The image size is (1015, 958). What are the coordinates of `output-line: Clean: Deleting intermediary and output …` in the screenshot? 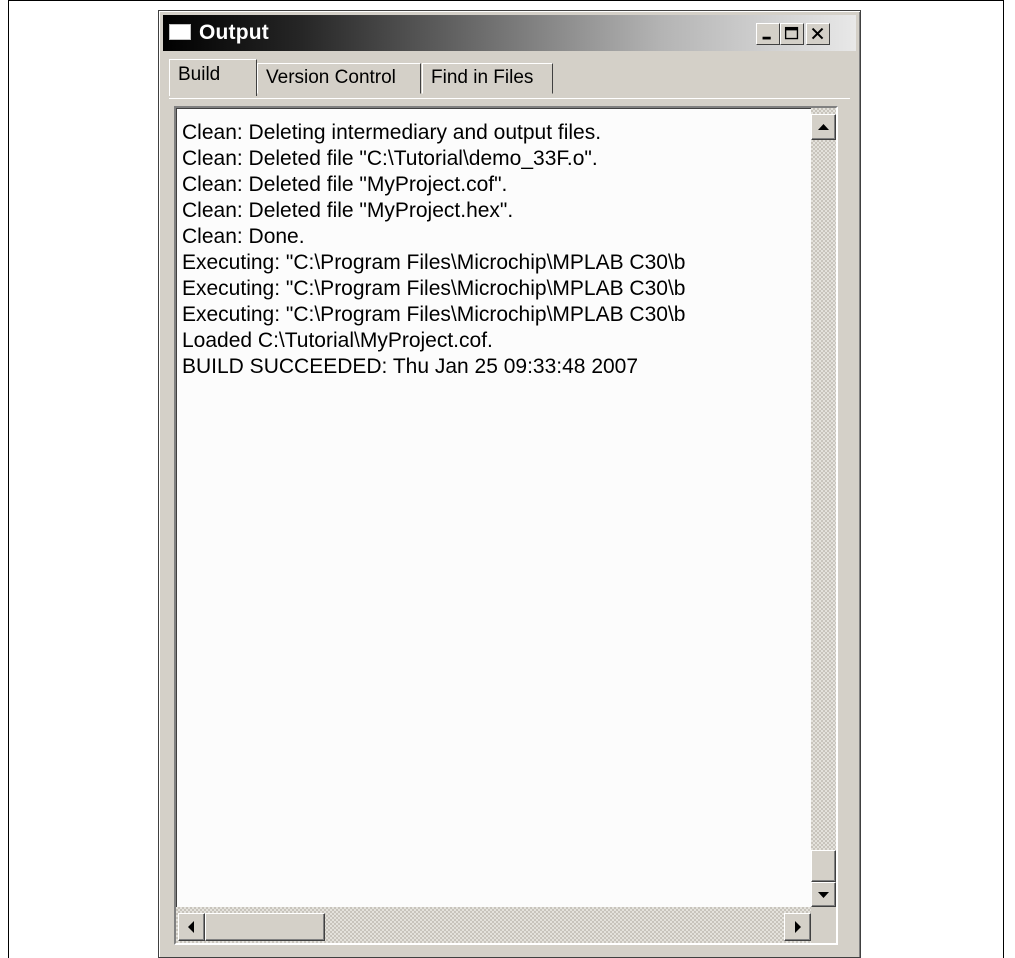 It's located at (392, 132).